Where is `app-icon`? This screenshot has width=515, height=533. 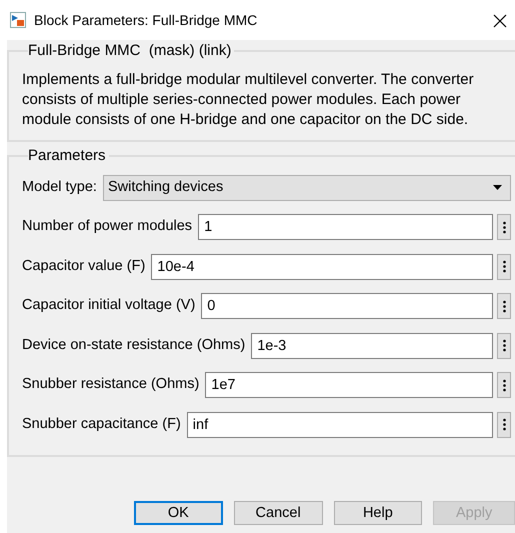
app-icon is located at coordinates (18, 20).